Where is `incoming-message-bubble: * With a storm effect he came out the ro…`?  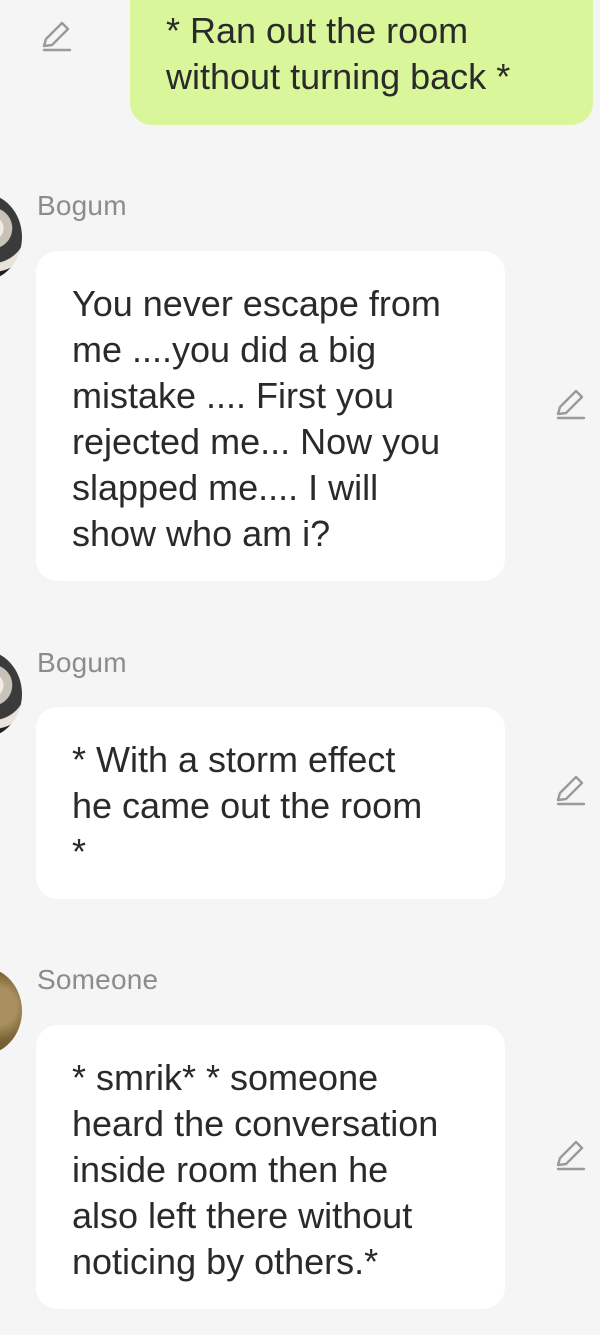 incoming-message-bubble: * With a storm effect he came out the ro… is located at coordinates (270, 803).